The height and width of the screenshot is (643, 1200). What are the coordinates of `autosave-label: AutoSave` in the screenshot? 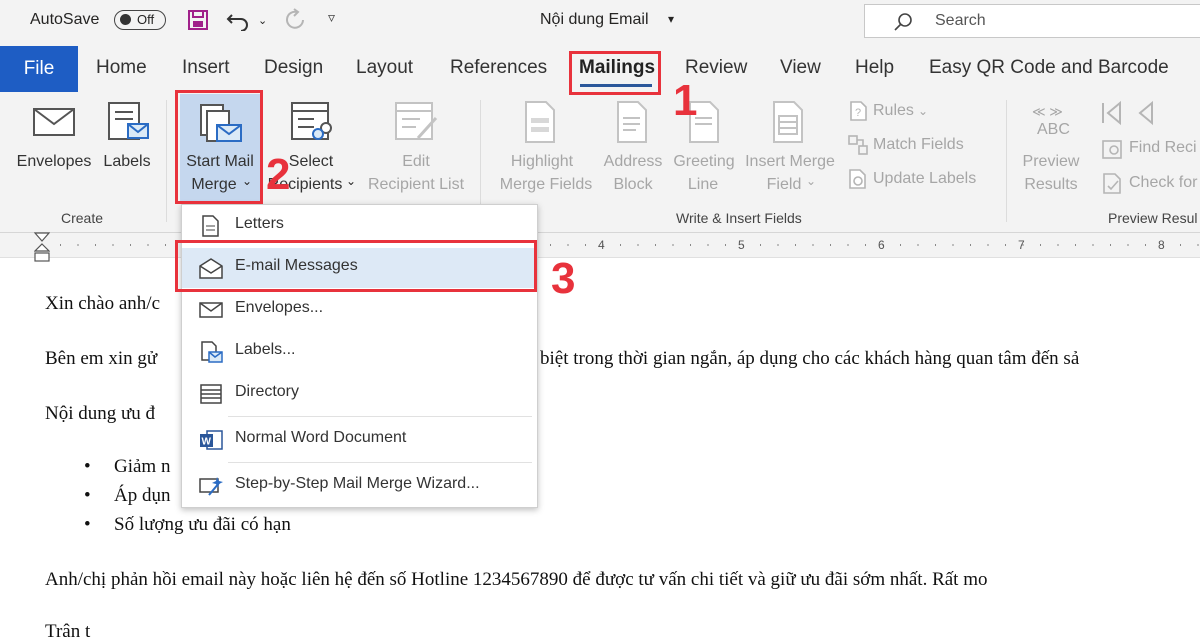 It's located at (65, 19).